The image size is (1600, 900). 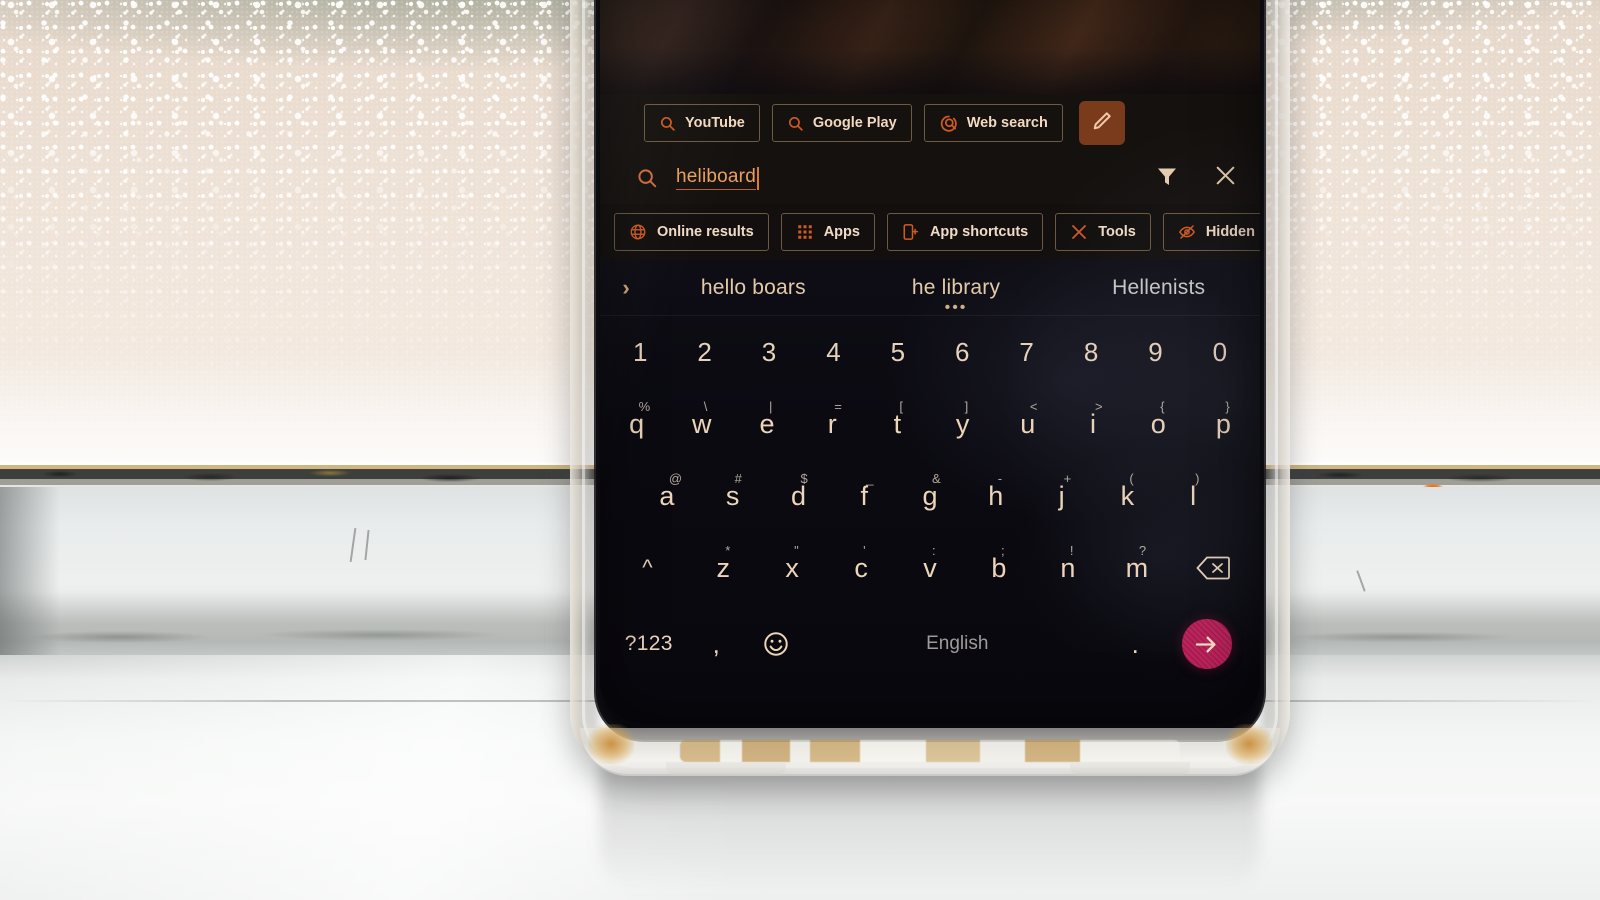 I want to click on enter-key, so click(x=1207, y=644).